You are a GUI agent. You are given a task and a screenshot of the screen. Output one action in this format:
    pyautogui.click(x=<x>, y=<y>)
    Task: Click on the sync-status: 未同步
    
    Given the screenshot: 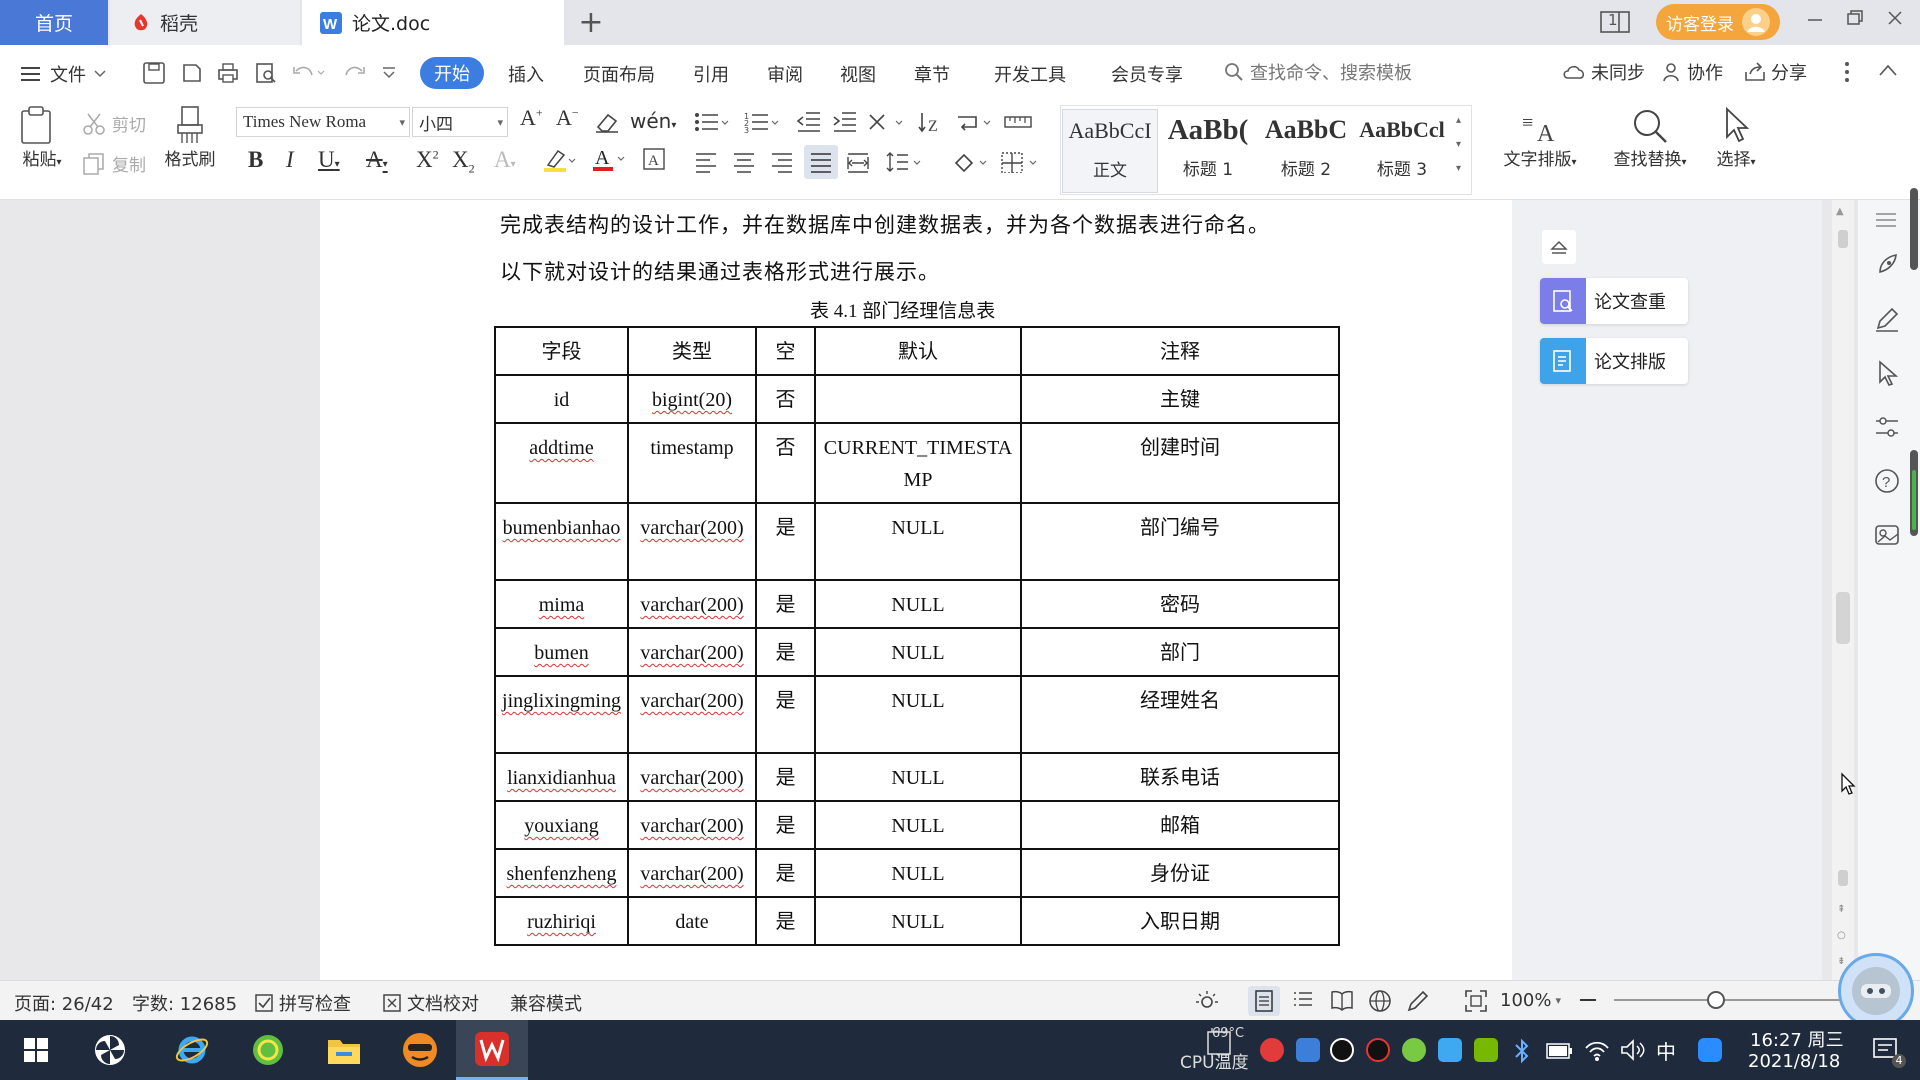 What is the action you would take?
    pyautogui.click(x=1603, y=72)
    